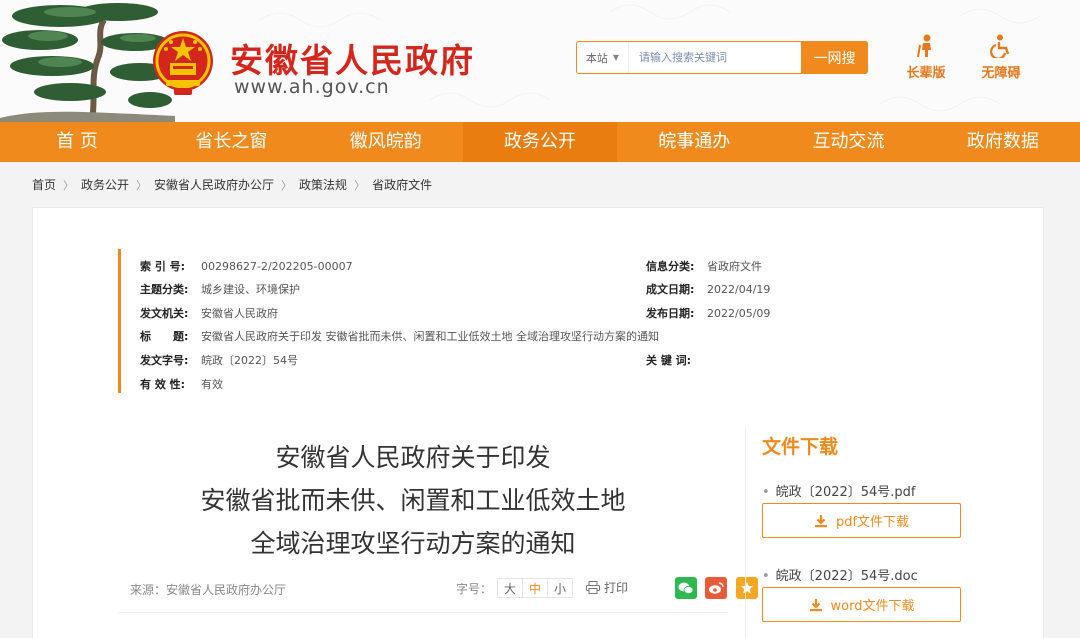 The width and height of the screenshot is (1080, 638). I want to click on print-label: 打印, so click(616, 588).